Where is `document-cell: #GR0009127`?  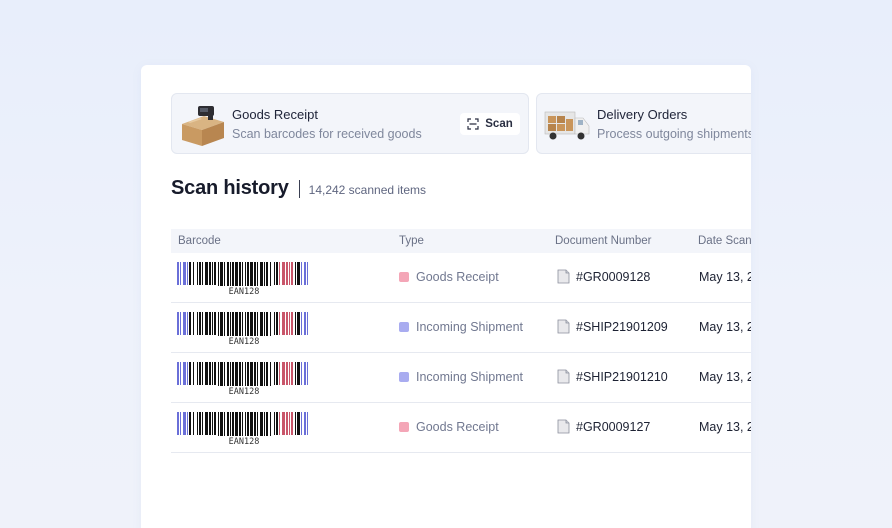
document-cell: #GR0009127 is located at coordinates (603, 426).